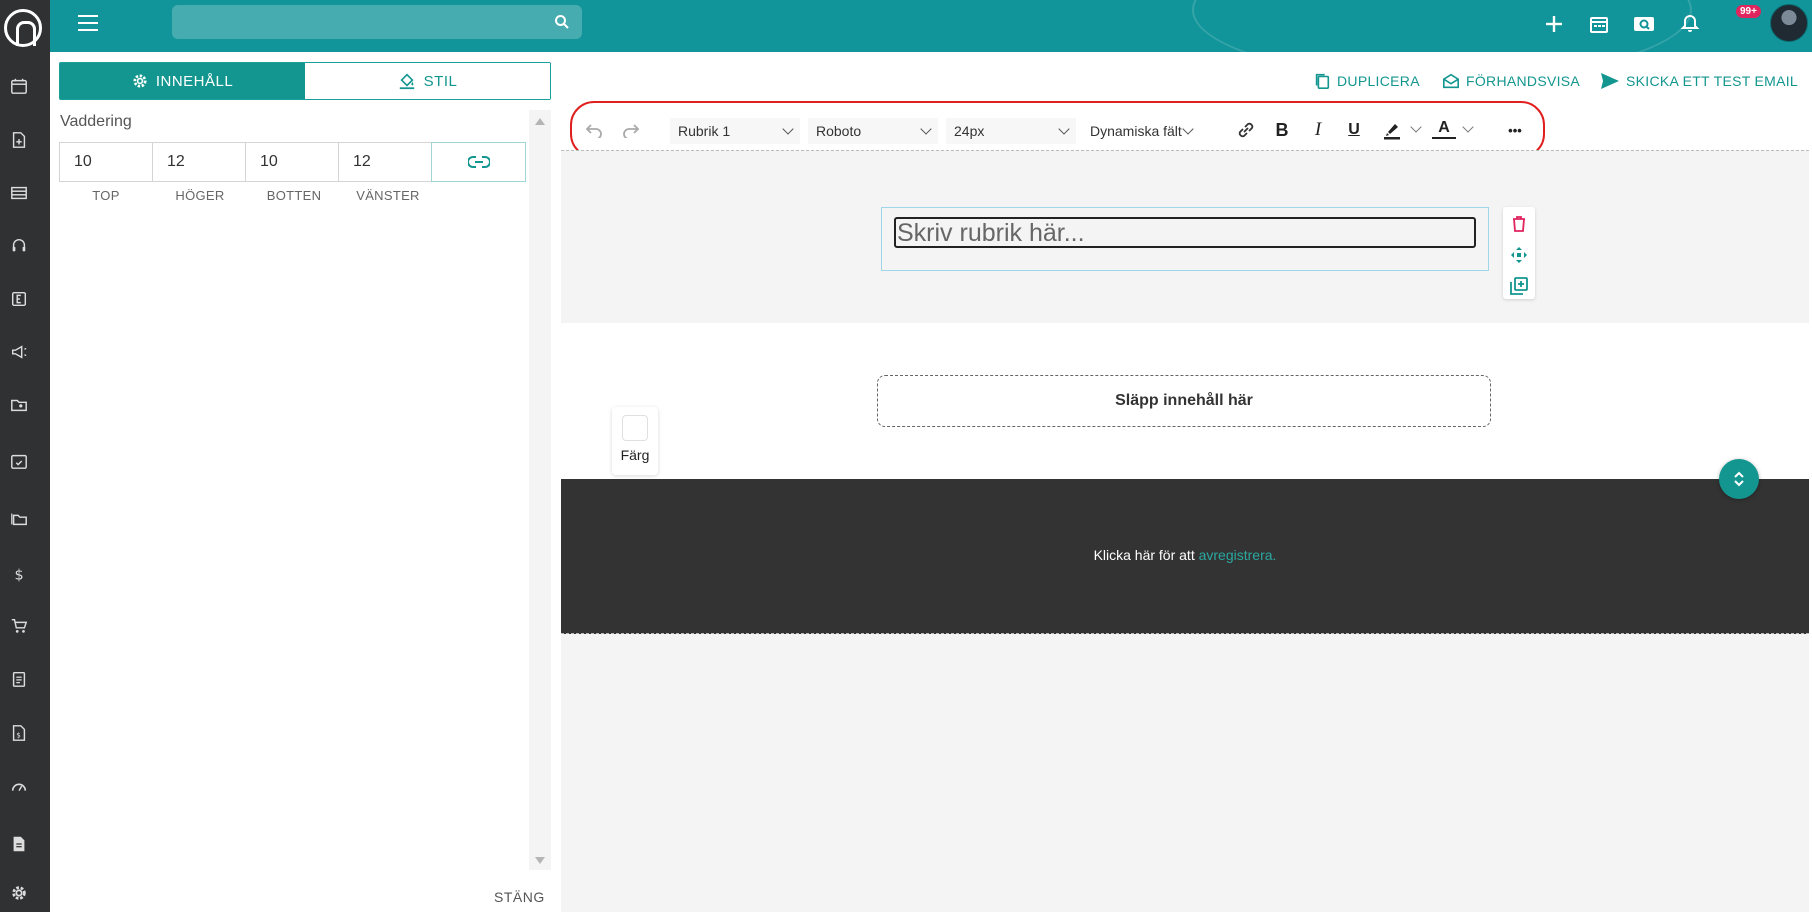  What do you see at coordinates (19, 844) in the screenshot?
I see `document-icon` at bounding box center [19, 844].